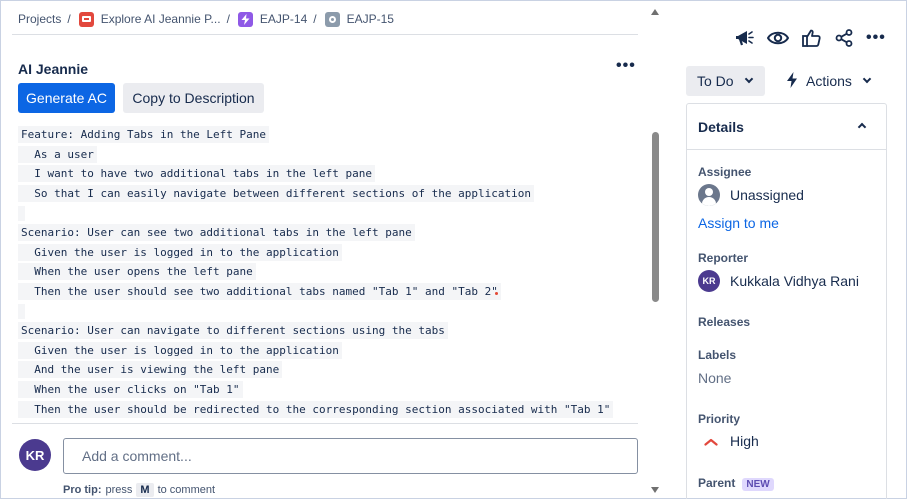  I want to click on more-options-button: •••, so click(876, 38).